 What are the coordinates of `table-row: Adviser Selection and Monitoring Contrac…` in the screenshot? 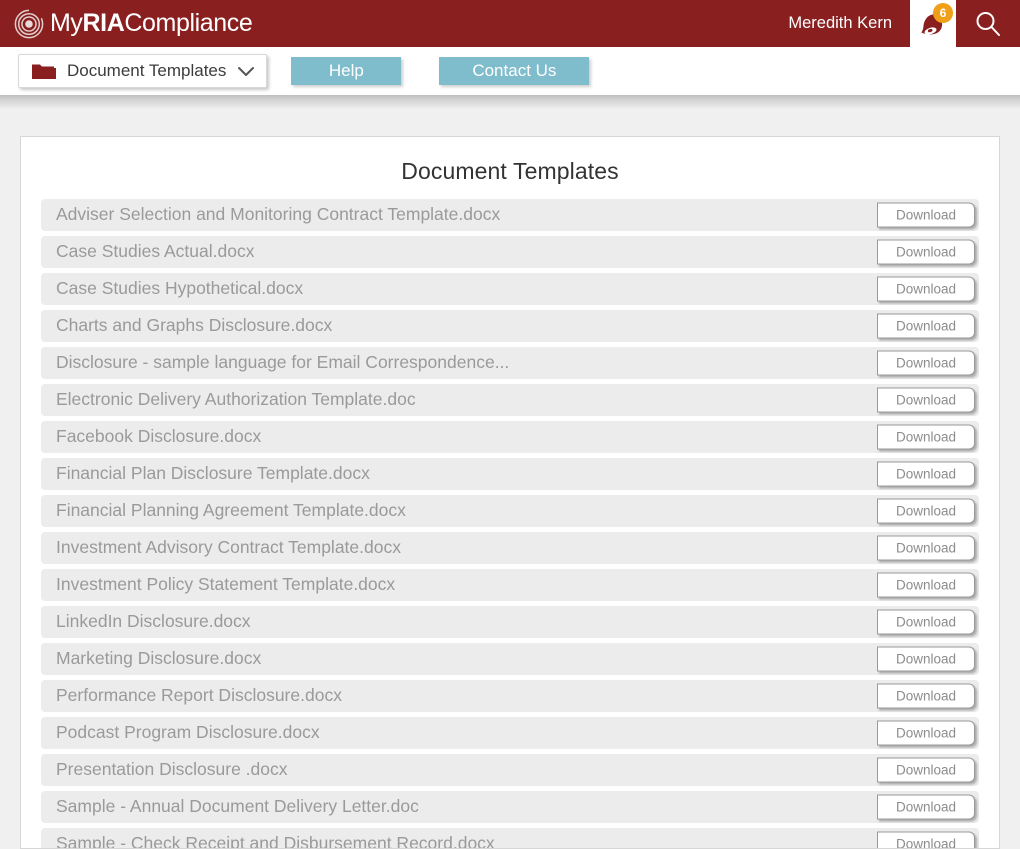 It's located at (510, 215).